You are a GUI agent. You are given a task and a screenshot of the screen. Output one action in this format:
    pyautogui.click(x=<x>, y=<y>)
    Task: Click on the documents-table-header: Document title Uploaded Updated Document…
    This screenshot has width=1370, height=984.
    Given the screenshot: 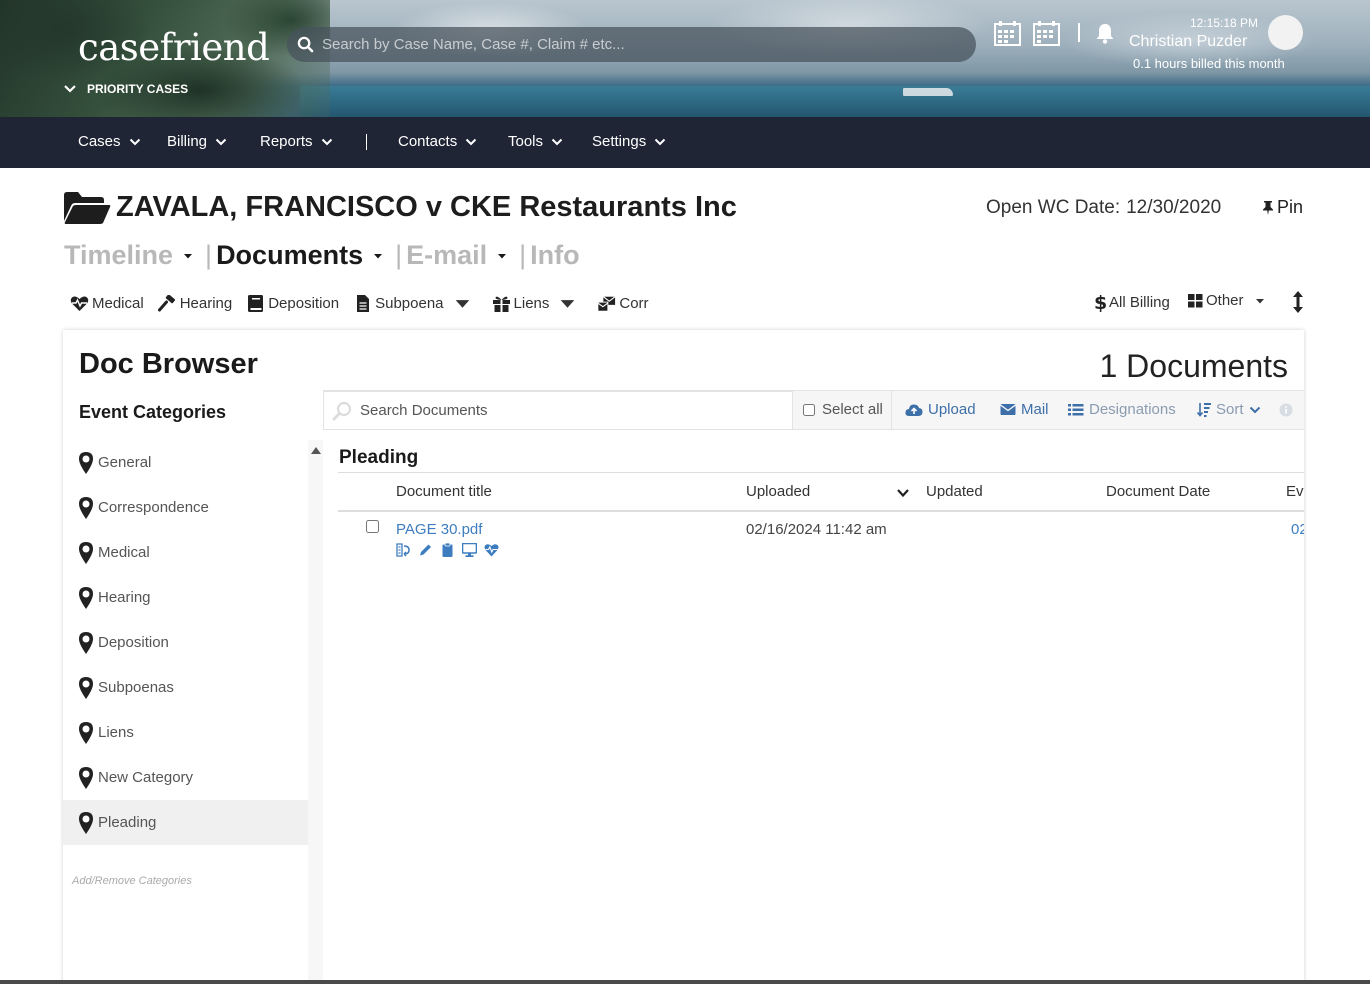 What is the action you would take?
    pyautogui.click(x=821, y=492)
    